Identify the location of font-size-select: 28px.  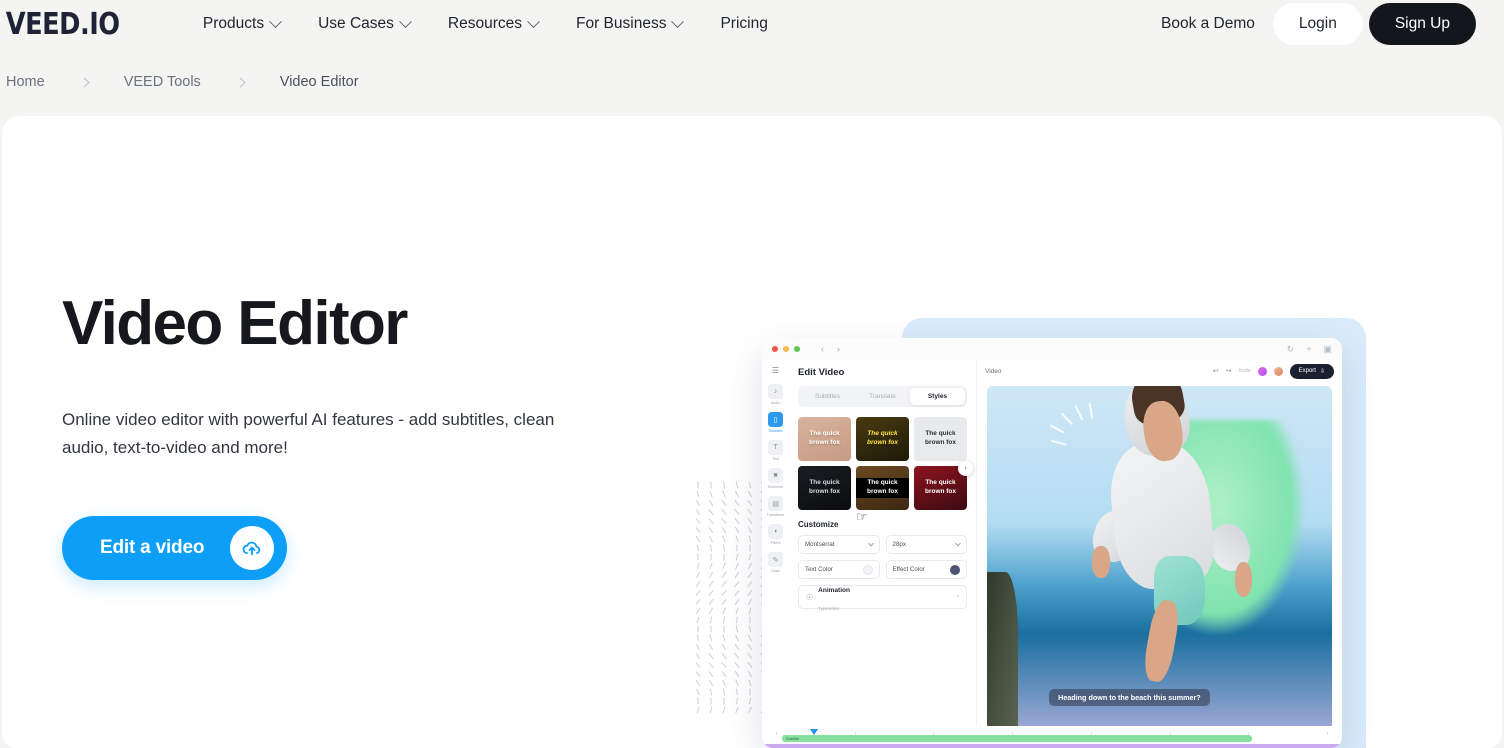
(926, 544).